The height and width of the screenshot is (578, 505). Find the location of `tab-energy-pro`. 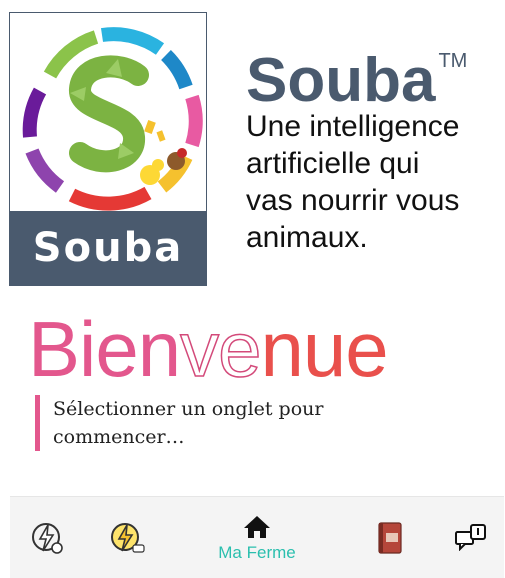

tab-energy-pro is located at coordinates (128, 537).